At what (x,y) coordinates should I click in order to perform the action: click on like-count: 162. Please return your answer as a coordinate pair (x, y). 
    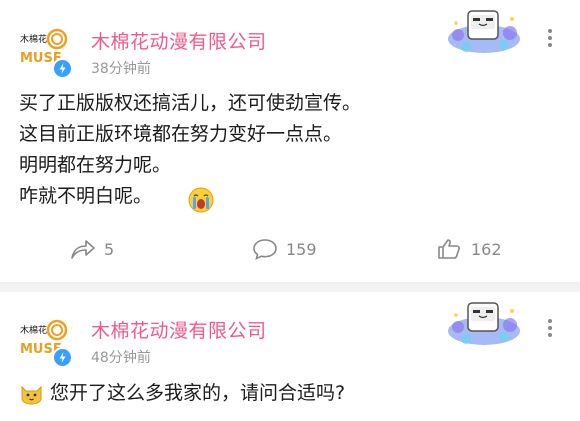
    Looking at the image, I should click on (486, 249).